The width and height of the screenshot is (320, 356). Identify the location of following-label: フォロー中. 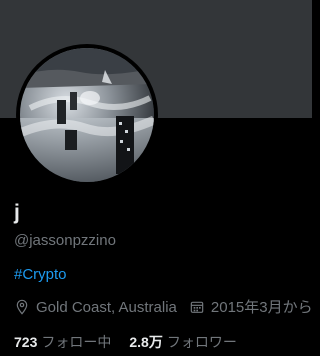
(76, 342).